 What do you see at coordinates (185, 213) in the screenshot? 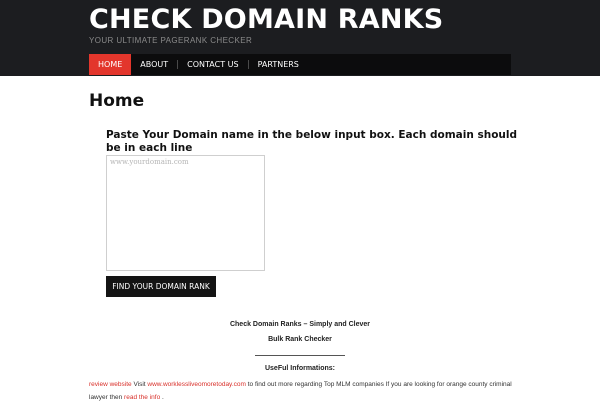
I see `domain-input` at bounding box center [185, 213].